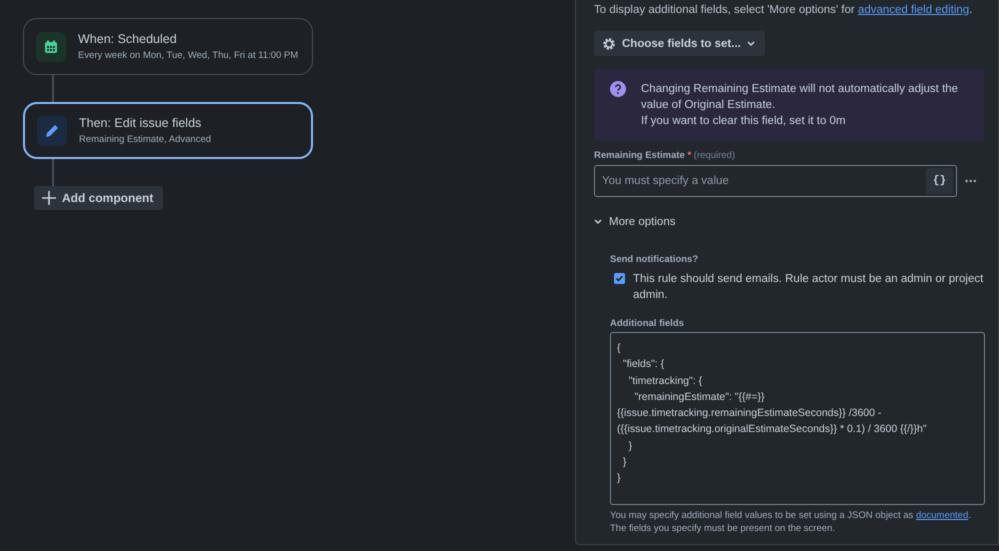 This screenshot has height=551, width=999. I want to click on plus-icon, so click(49, 198).